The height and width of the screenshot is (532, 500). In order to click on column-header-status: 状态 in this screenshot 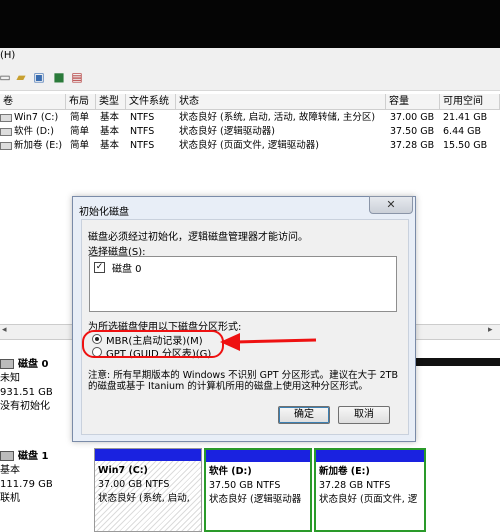, I will do `click(281, 102)`.